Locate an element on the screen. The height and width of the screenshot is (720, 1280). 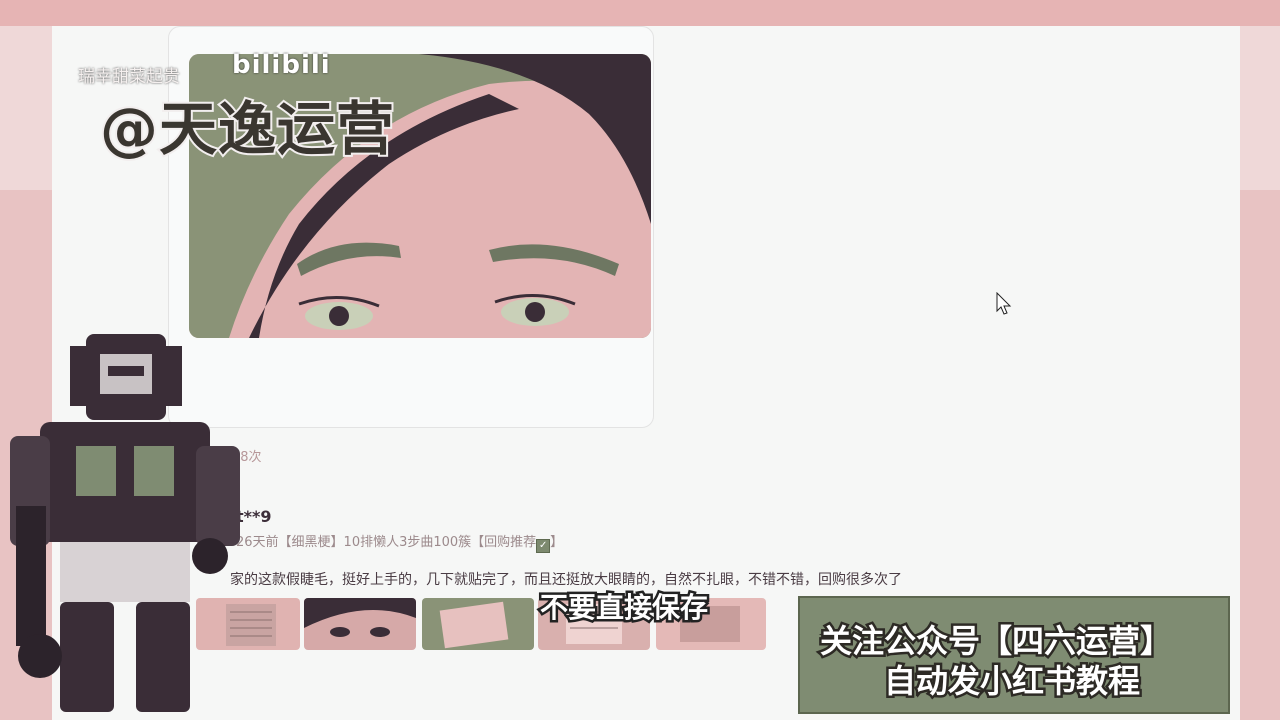
review-meta: 26天前【细黑梗】10排懒人3步曲100簇【回购推荐 ✓】 is located at coordinates (399, 542).